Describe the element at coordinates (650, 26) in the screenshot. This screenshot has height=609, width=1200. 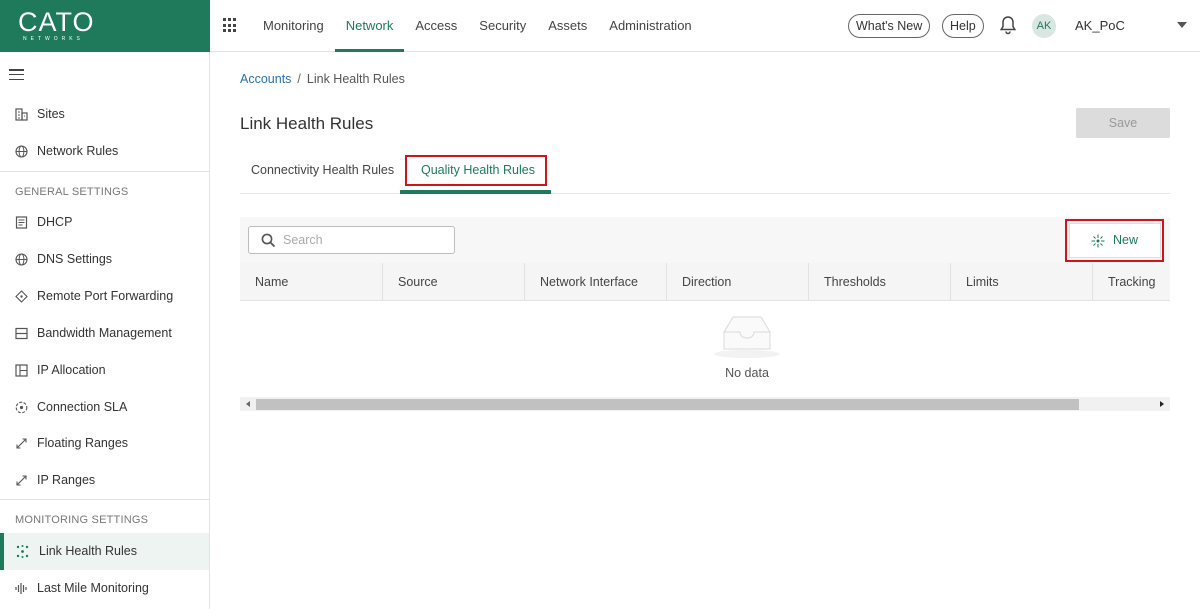
I see `nav-administration: Administration` at that location.